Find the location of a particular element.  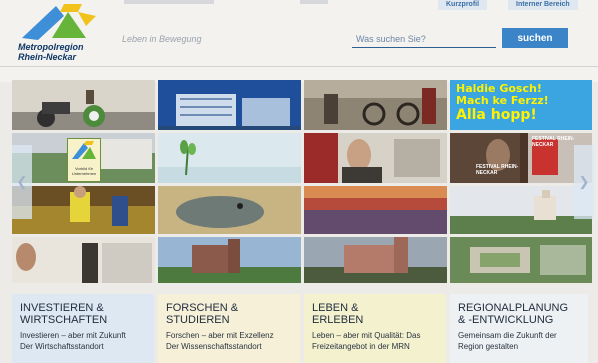

logo-line-1: Metropolregion is located at coordinates (51, 47).